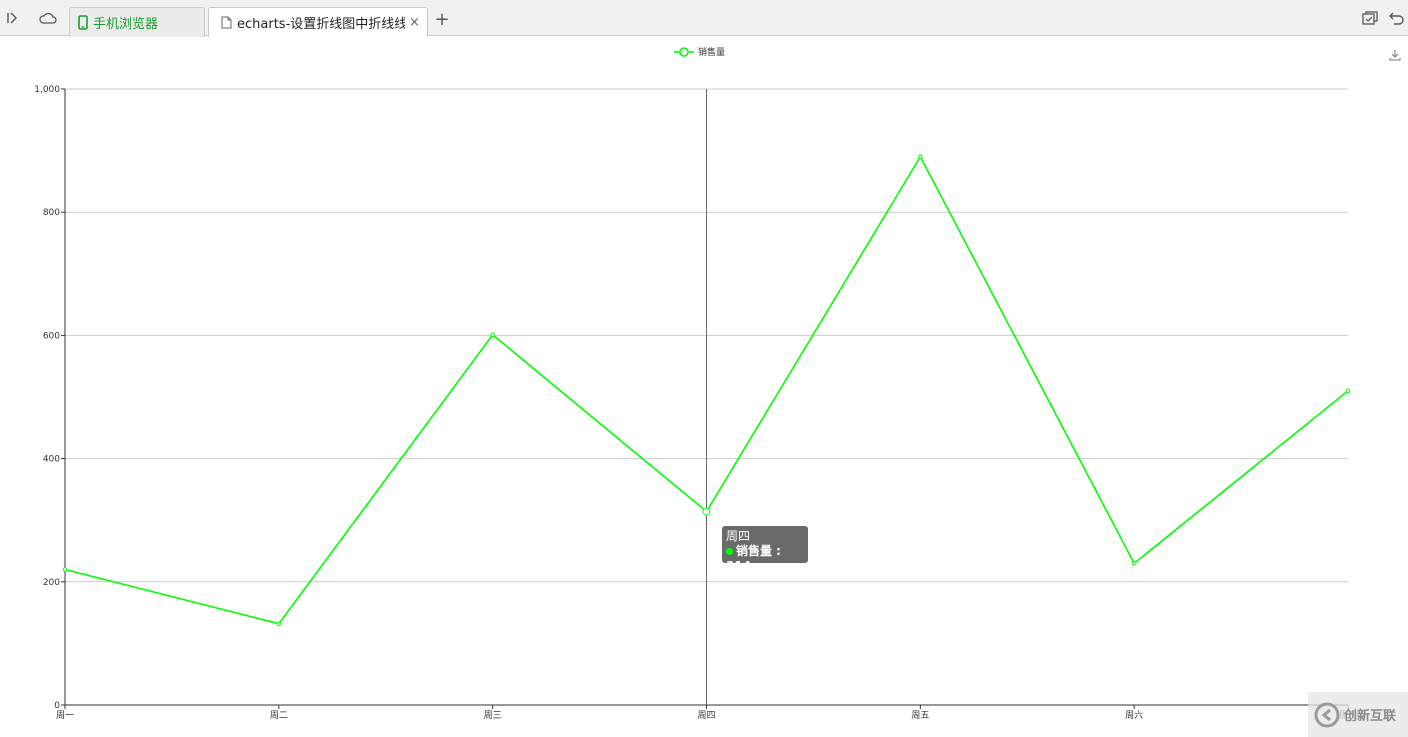  What do you see at coordinates (753, 558) in the screenshot?
I see `tooltip-value: 销售量 : 314` at bounding box center [753, 558].